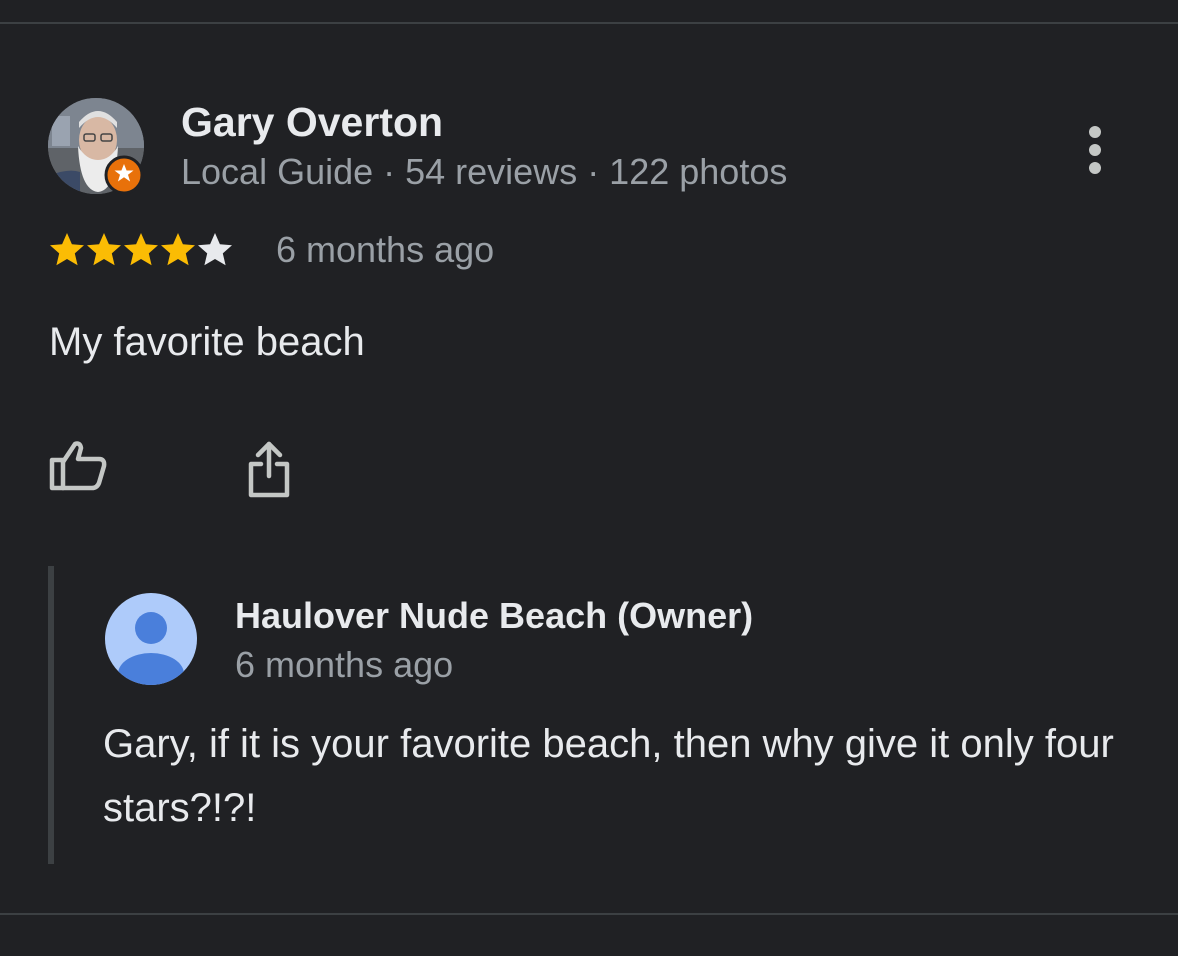 Image resolution: width=1178 pixels, height=956 pixels. I want to click on star-rating, so click(140, 250).